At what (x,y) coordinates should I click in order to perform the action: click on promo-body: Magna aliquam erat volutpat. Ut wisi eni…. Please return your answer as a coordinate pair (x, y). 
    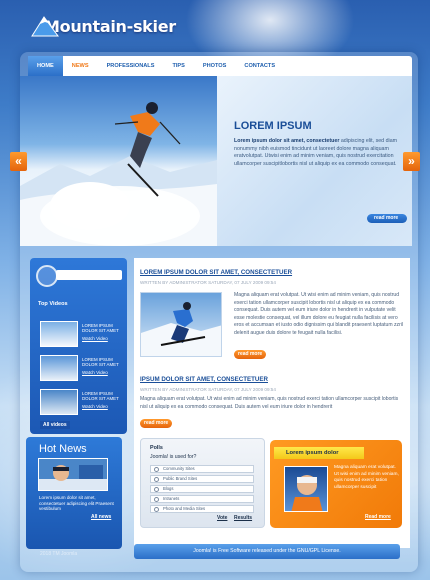
    Looking at the image, I should click on (366, 477).